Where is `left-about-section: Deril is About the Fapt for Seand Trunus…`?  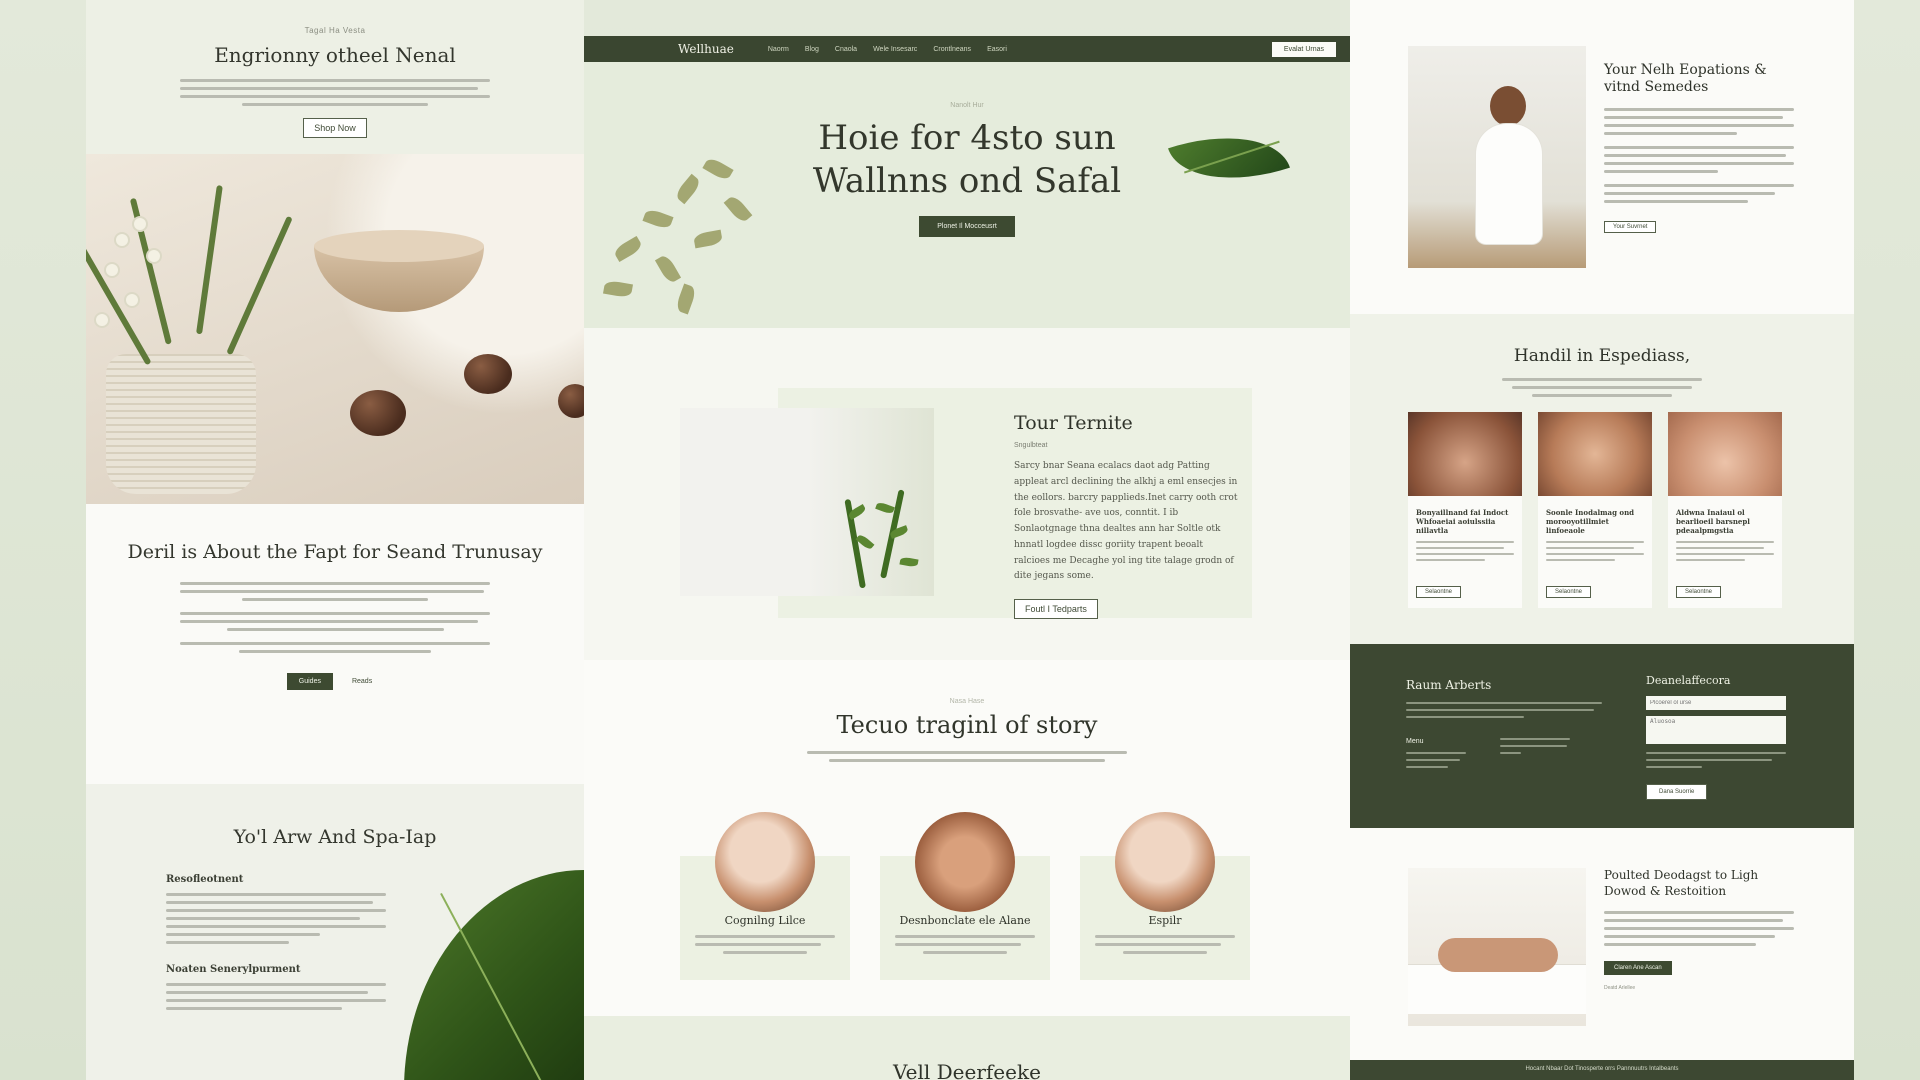
left-about-section: Deril is About the Fapt for Seand Trunus… is located at coordinates (335, 644).